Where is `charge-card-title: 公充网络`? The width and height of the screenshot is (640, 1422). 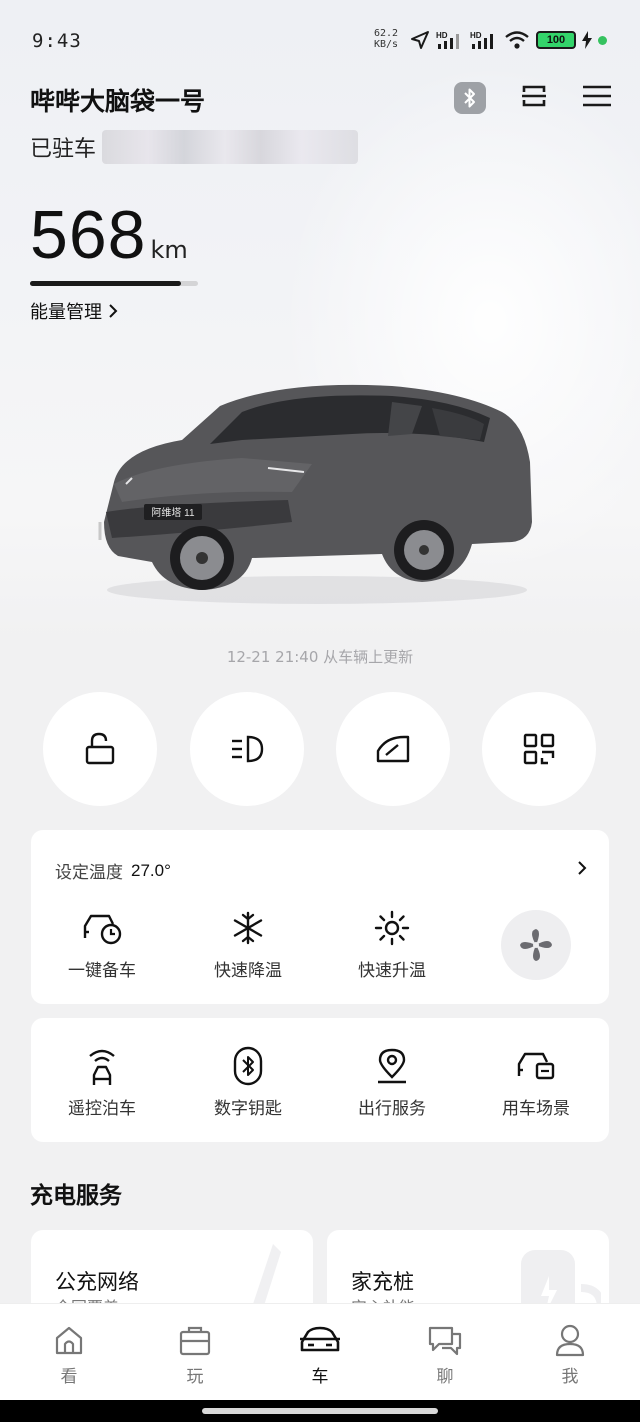
charge-card-title: 公充网络 is located at coordinates (97, 1282).